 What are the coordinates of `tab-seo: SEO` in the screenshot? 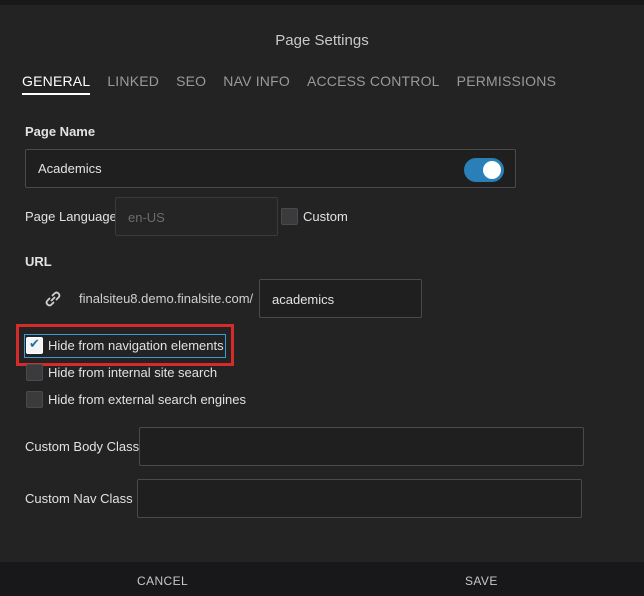 It's located at (191, 84).